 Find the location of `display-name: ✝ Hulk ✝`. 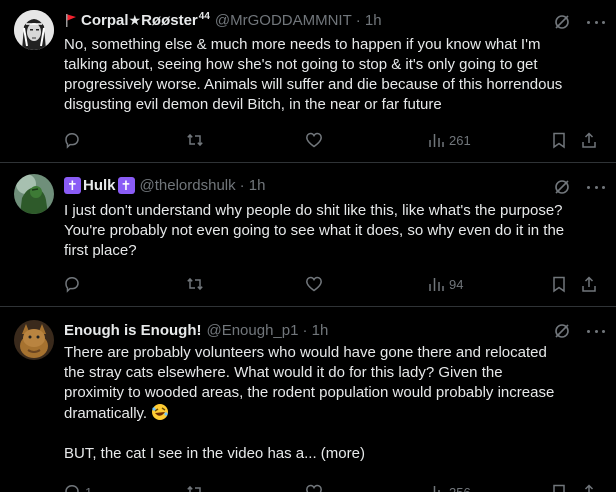

display-name: ✝ Hulk ✝ is located at coordinates (99, 185).